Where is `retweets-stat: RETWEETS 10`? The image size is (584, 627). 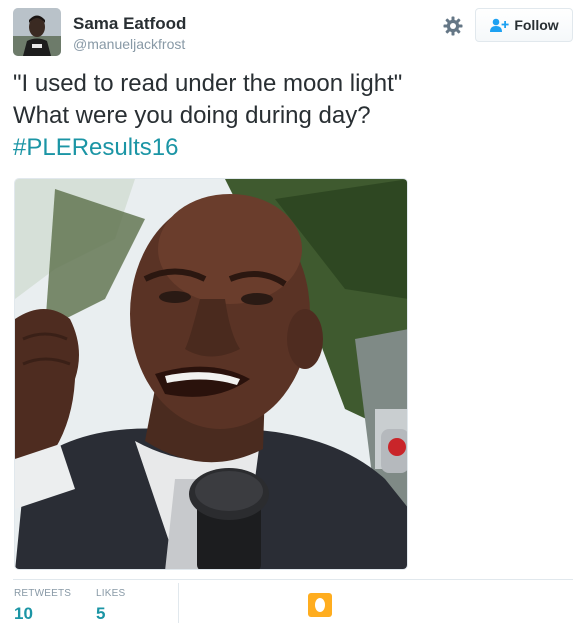
retweets-stat: RETWEETS 10 is located at coordinates (42, 606).